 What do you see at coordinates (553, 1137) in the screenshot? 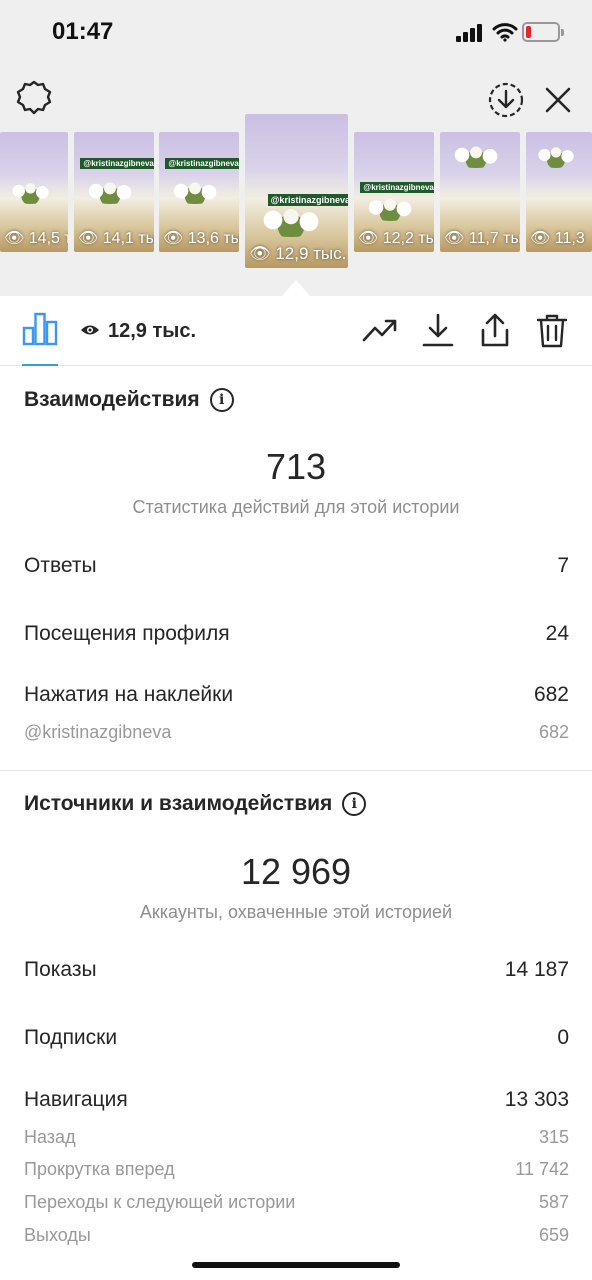
I see `stat-value: 315` at bounding box center [553, 1137].